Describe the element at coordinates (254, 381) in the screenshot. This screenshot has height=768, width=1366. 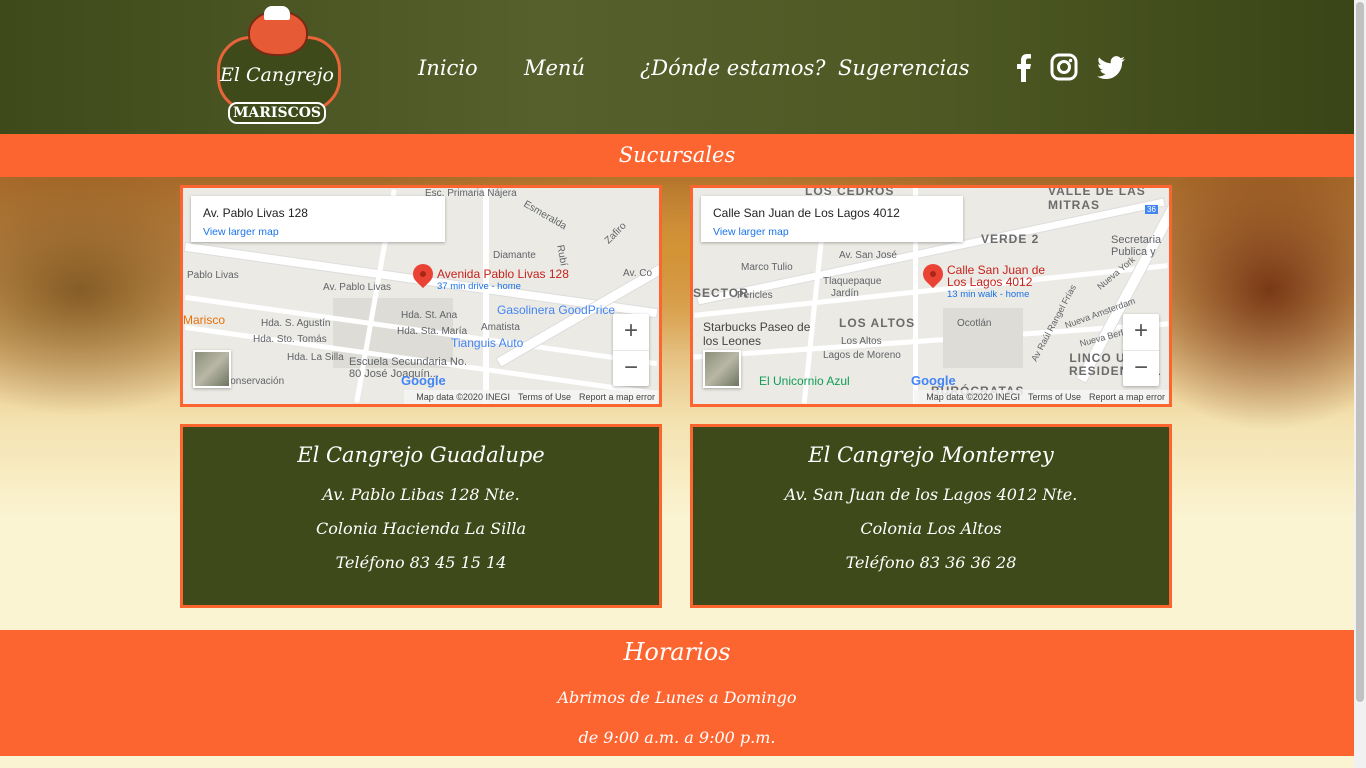
I see `map-place: Conservación` at that location.